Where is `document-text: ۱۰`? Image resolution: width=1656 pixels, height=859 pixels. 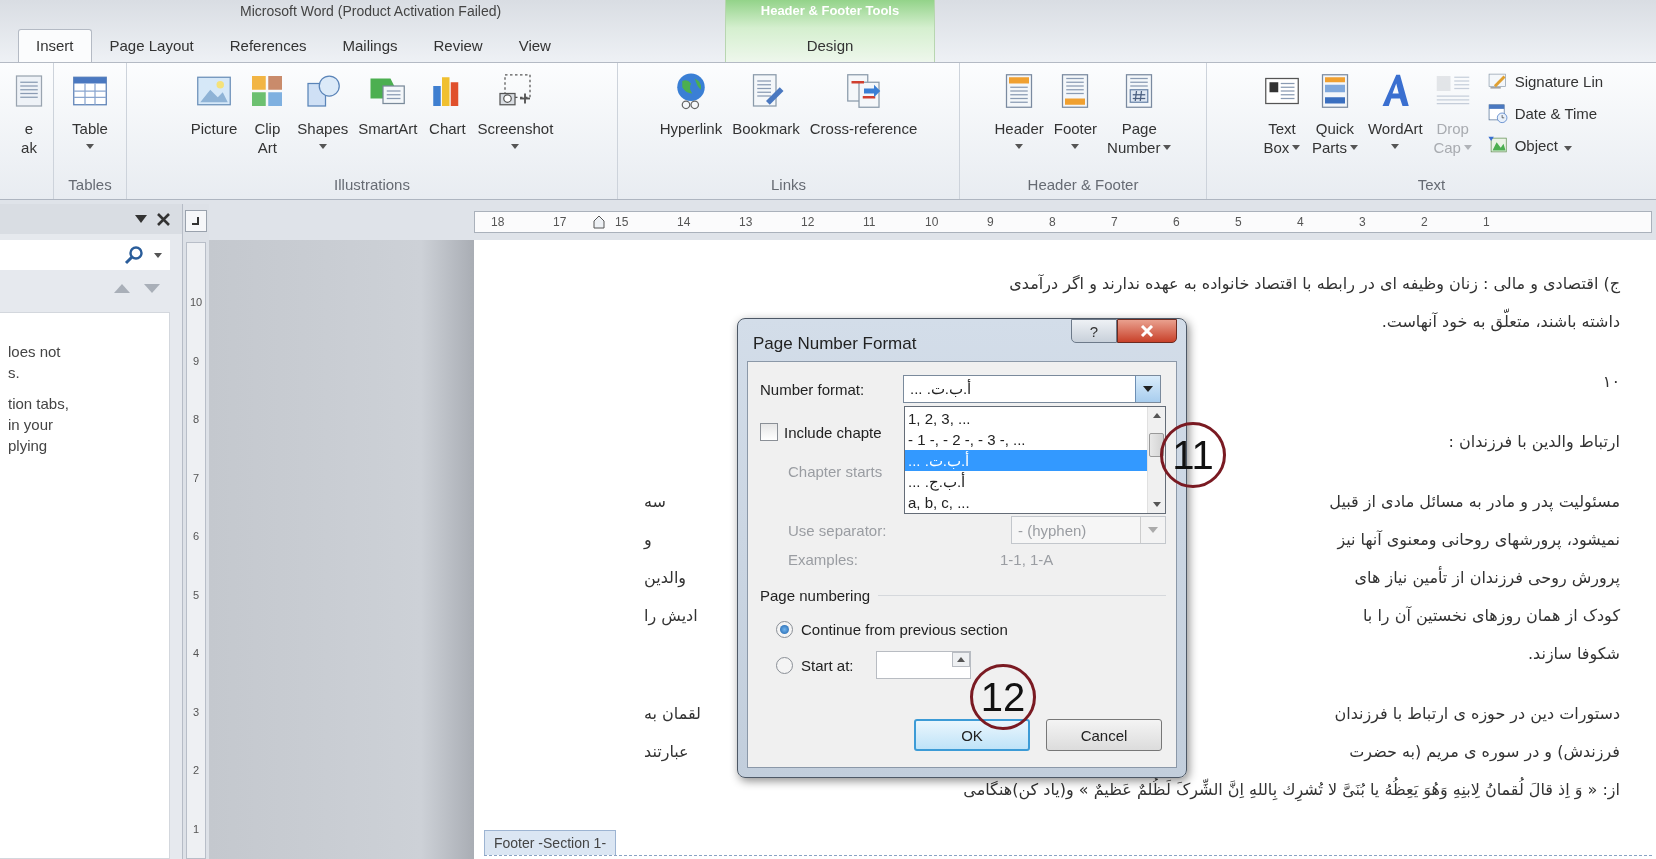 document-text: ۱۰ is located at coordinates (1611, 381).